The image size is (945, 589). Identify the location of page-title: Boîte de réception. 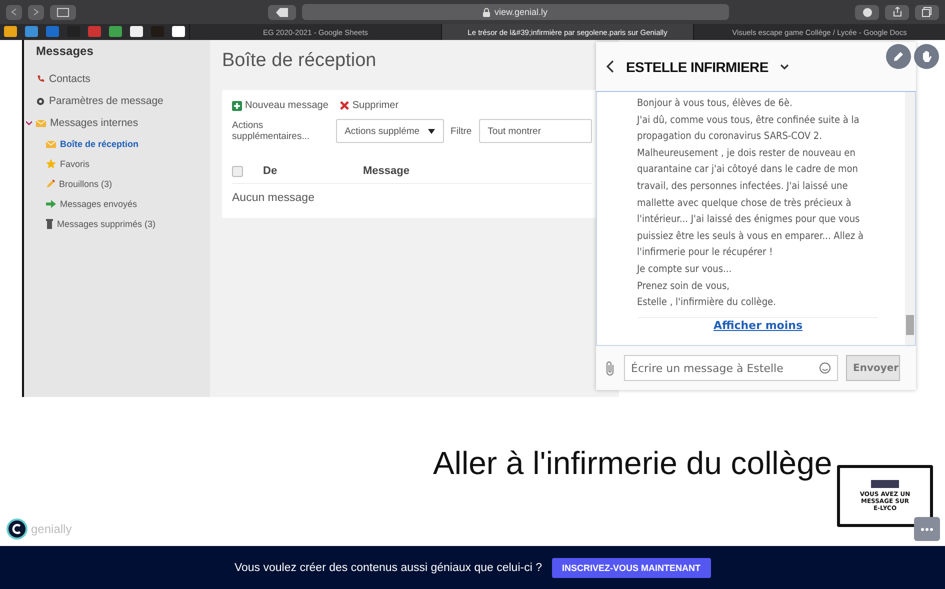
(299, 61).